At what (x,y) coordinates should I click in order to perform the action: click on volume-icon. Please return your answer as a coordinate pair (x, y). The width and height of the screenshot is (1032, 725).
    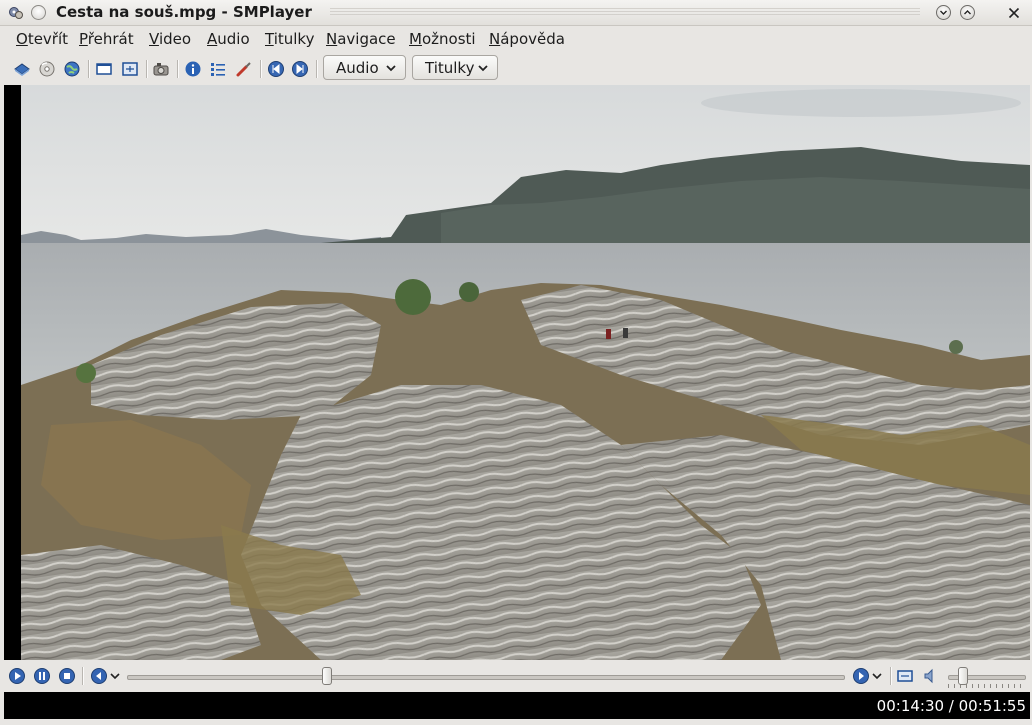
    Looking at the image, I should click on (931, 676).